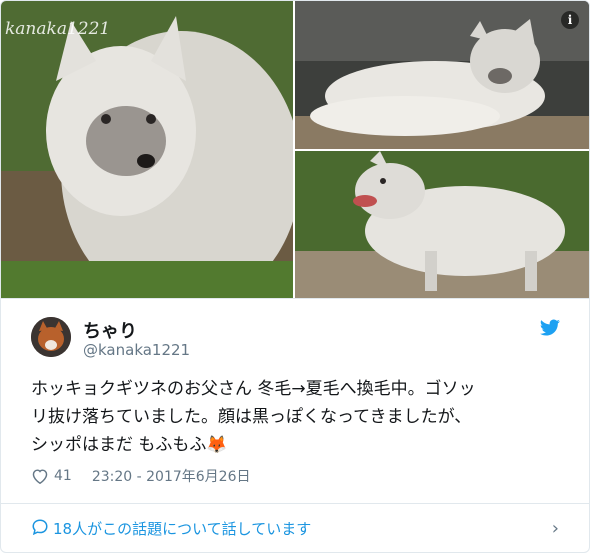 This screenshot has width=590, height=553. What do you see at coordinates (63, 476) in the screenshot?
I see `like-count: 41` at bounding box center [63, 476].